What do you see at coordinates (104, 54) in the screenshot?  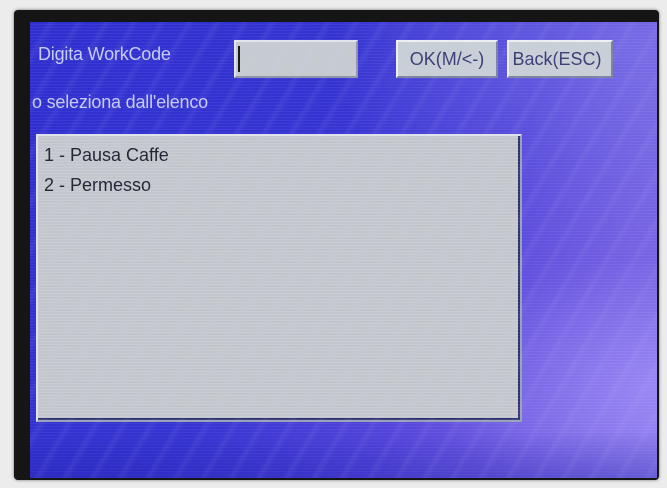 I see `workcode-label: Digita WorkCode` at bounding box center [104, 54].